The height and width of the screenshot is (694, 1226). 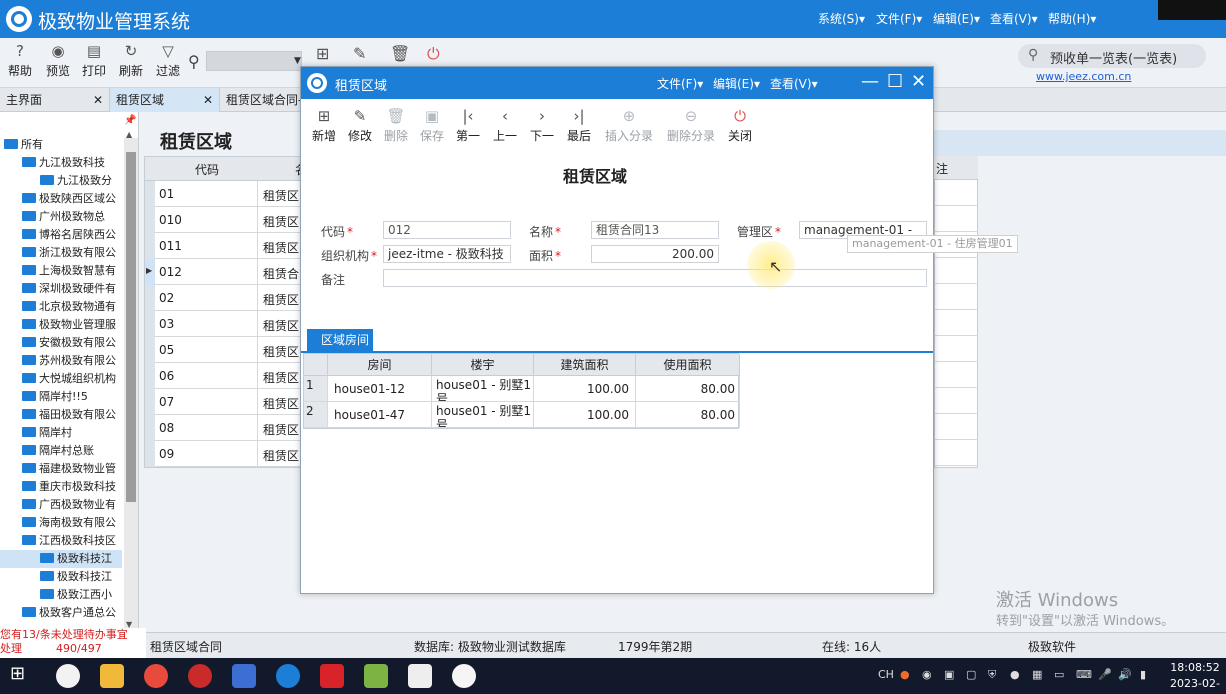 What do you see at coordinates (262, 100) in the screenshot?
I see `tab-lease-contract: 租赁区域合同-` at bounding box center [262, 100].